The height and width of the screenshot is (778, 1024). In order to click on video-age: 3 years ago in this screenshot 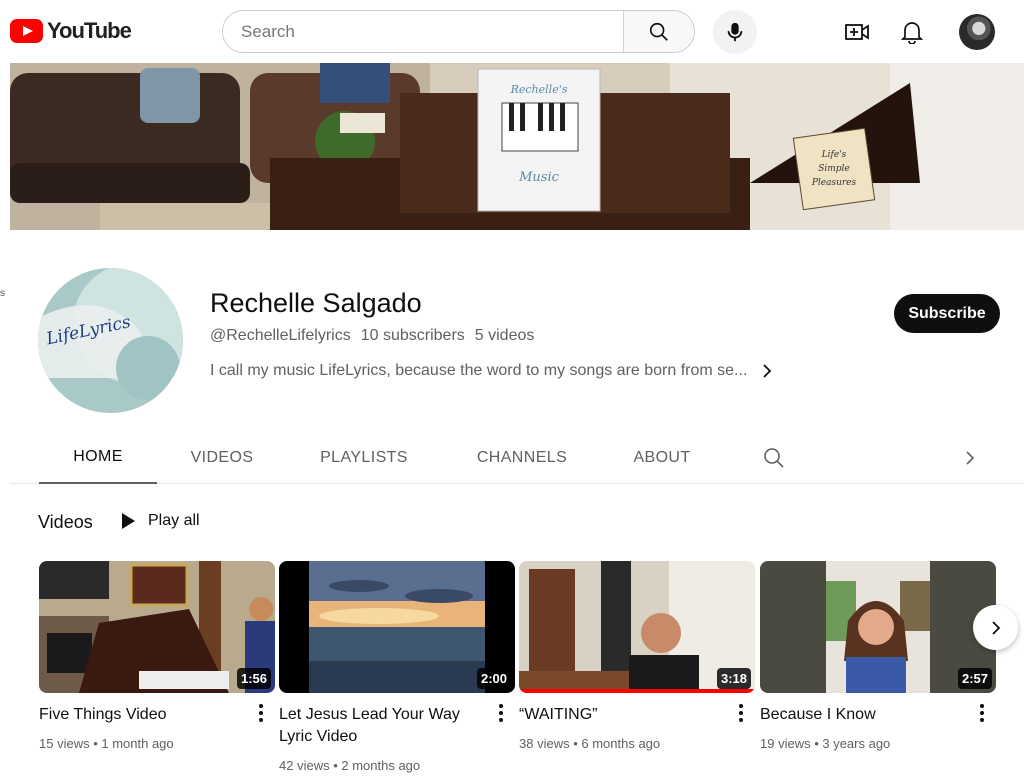, I will do `click(856, 743)`.